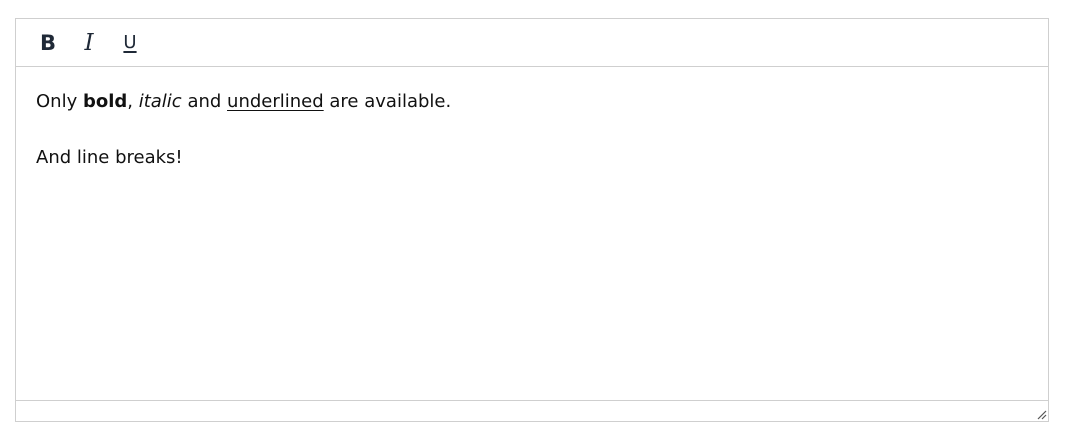  Describe the element at coordinates (105, 101) in the screenshot. I see `bold-text: bold` at that location.